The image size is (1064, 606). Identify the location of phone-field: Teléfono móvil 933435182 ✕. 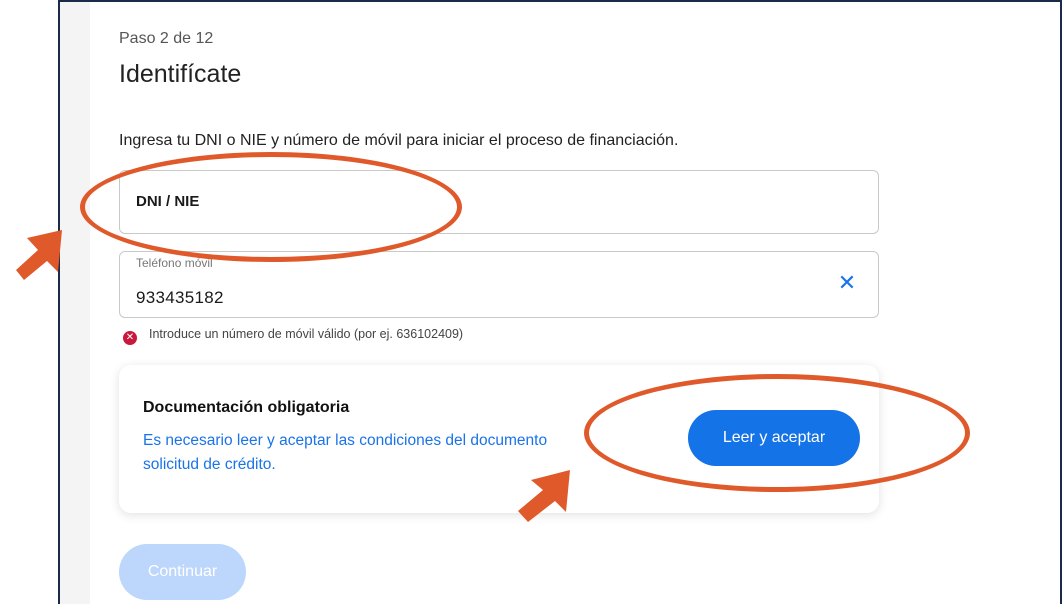
(499, 284).